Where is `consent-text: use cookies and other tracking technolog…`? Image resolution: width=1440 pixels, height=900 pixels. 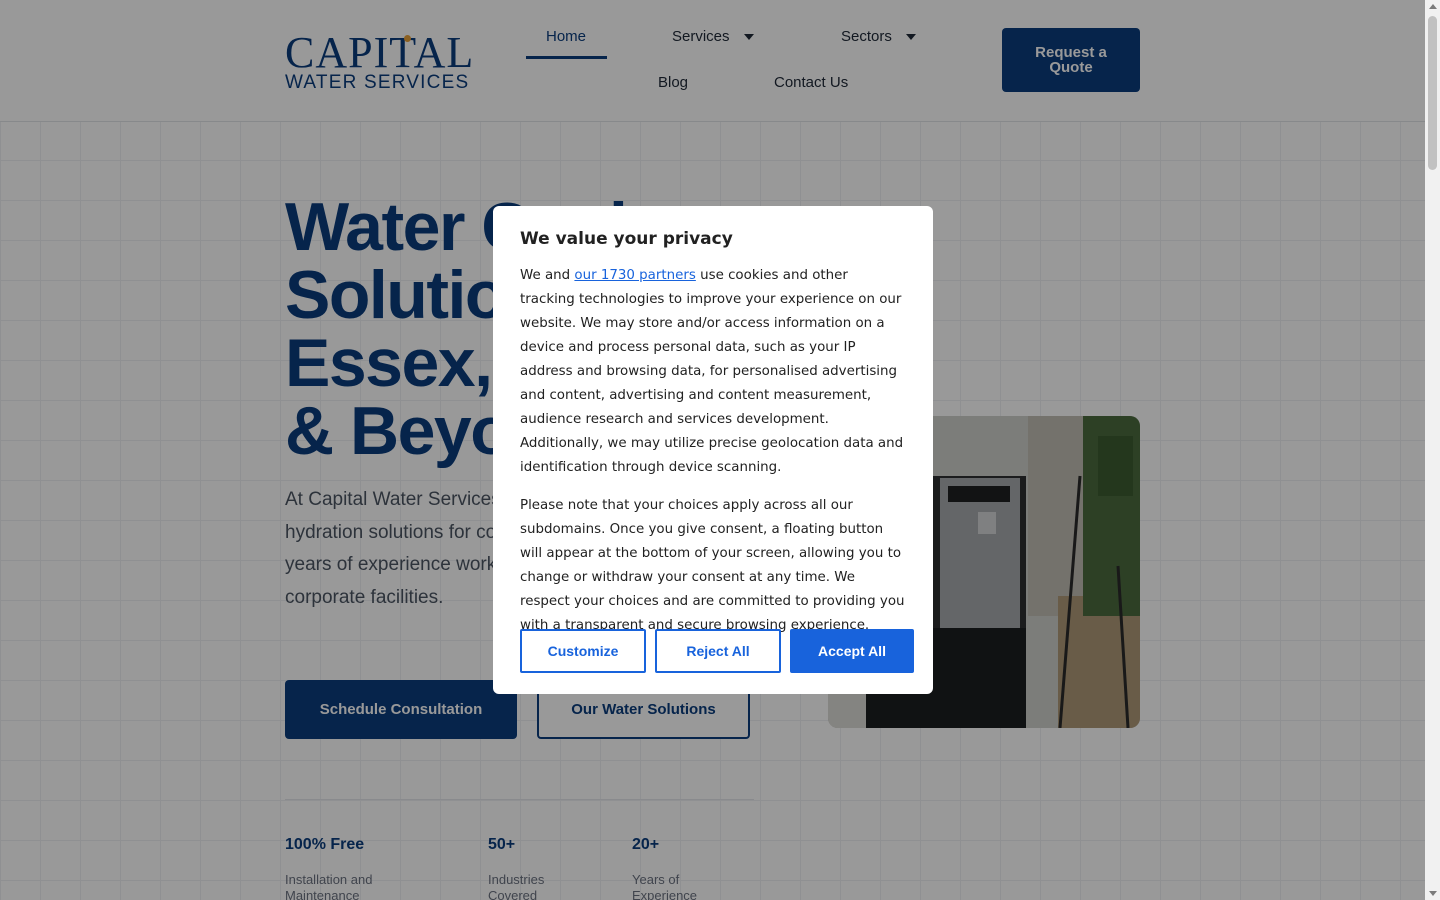 consent-text: use cookies and other tracking technolog… is located at coordinates (712, 371).